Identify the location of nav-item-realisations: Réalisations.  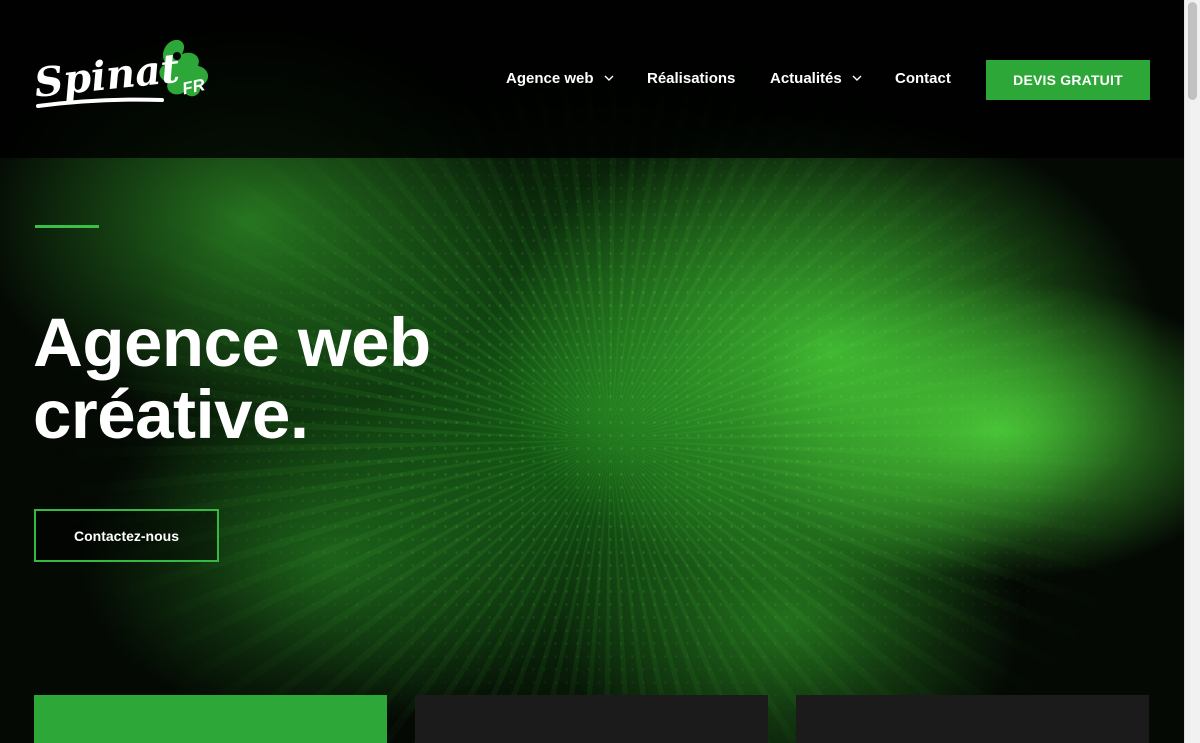
(691, 78).